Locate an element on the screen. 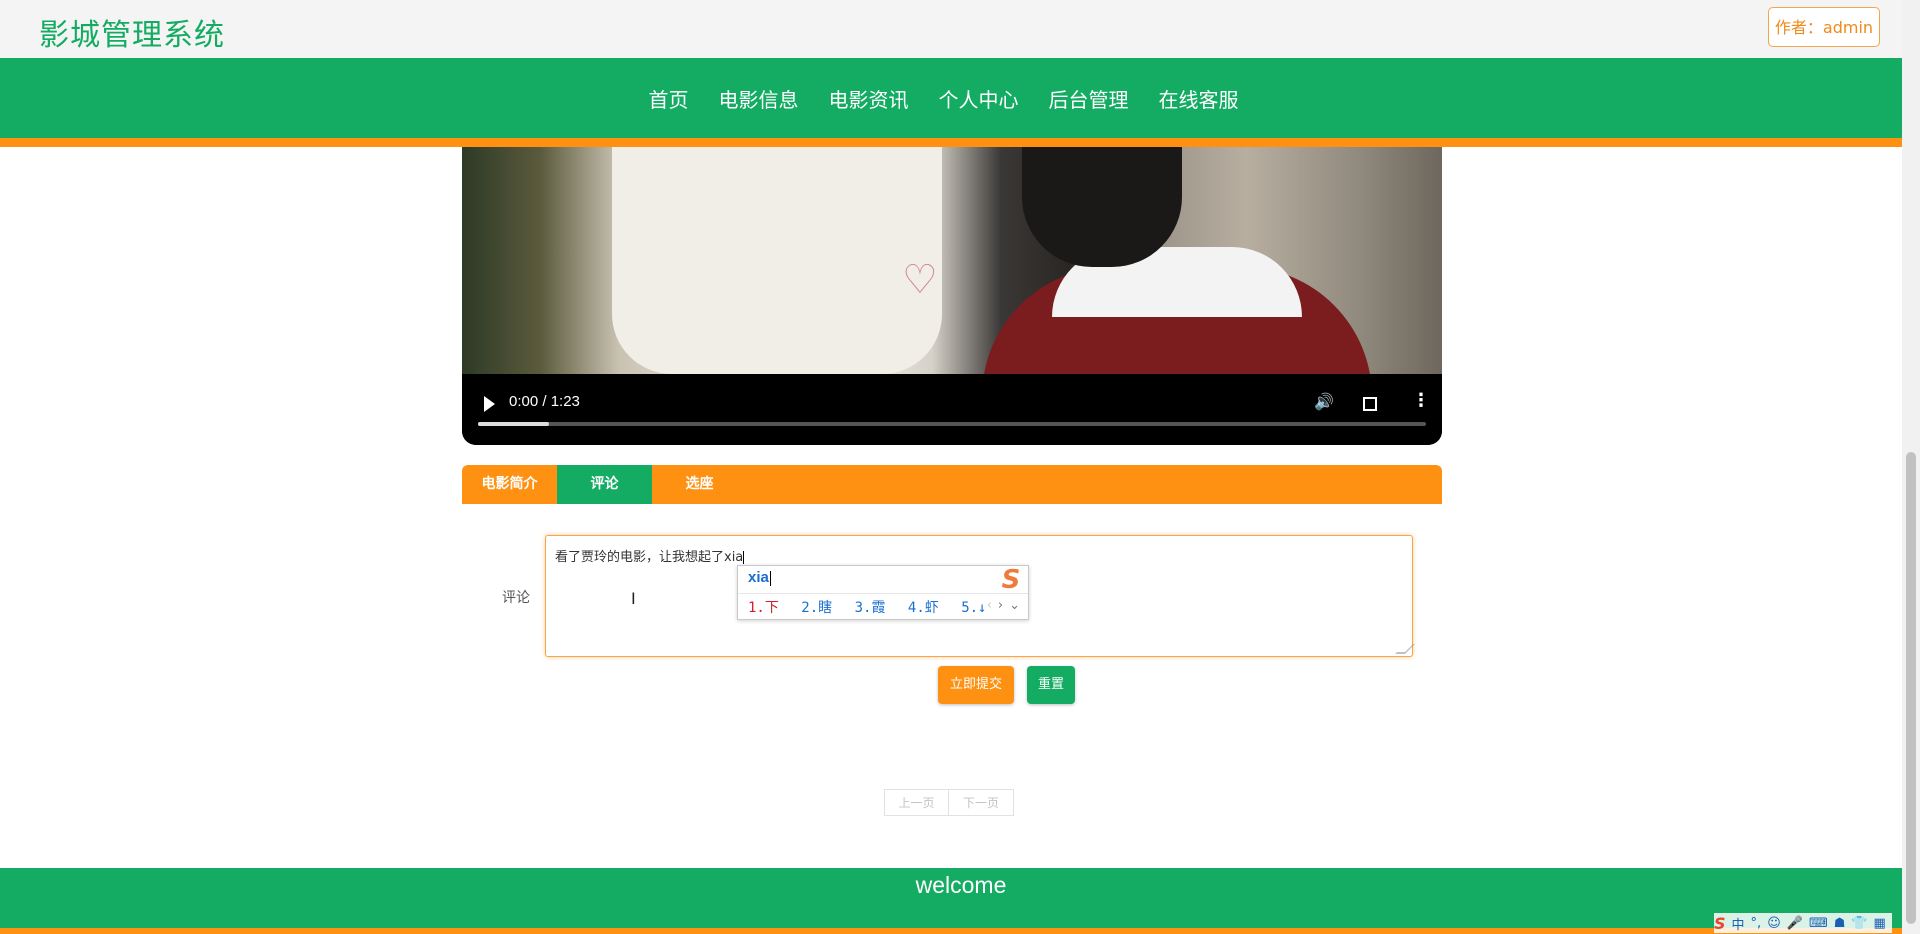  tab-movie-intro: 电影简介 is located at coordinates (509, 484).